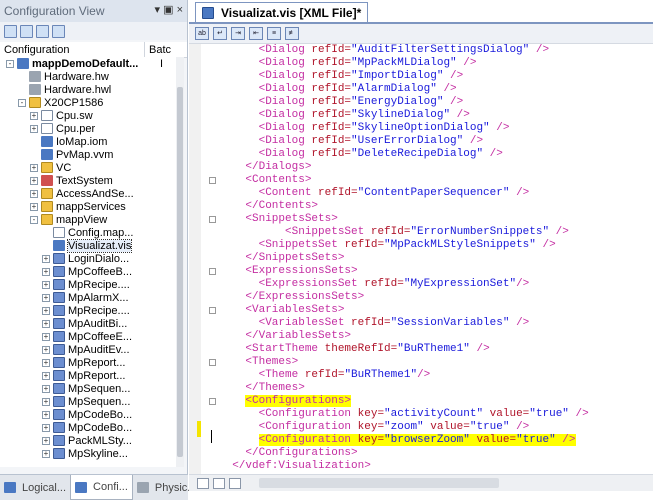 This screenshot has width=653, height=500. I want to click on code-line: <Dialog refId="AlarmDialog" />, so click(338, 89).